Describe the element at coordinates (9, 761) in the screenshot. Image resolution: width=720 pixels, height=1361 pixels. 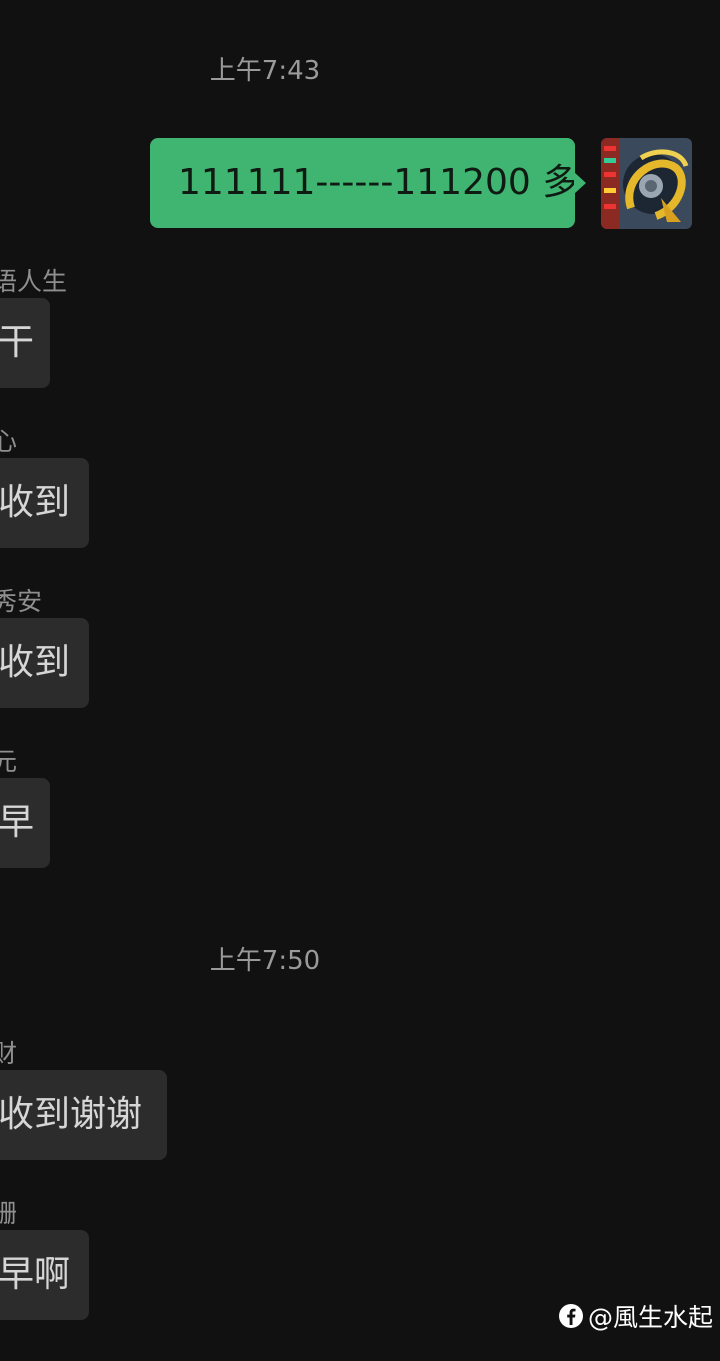
I see `sender-name: 元` at that location.